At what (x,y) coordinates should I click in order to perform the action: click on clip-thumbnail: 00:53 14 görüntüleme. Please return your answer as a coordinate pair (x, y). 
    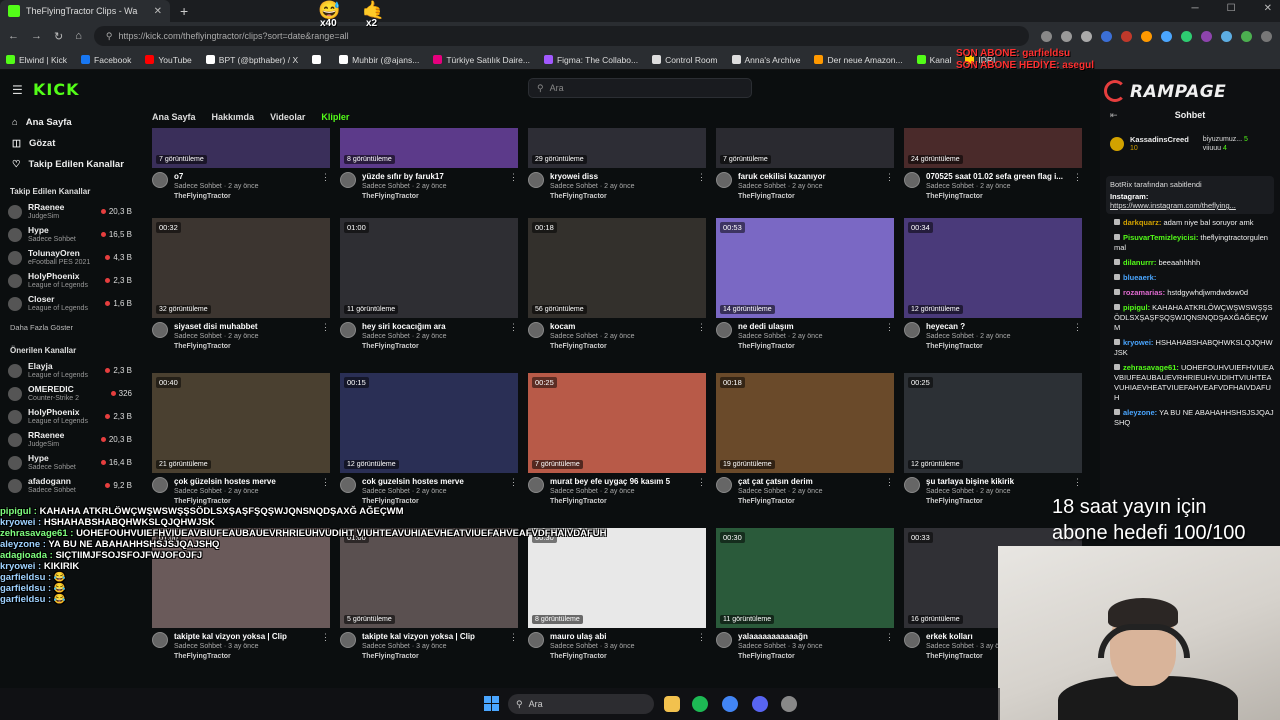
    Looking at the image, I should click on (805, 268).